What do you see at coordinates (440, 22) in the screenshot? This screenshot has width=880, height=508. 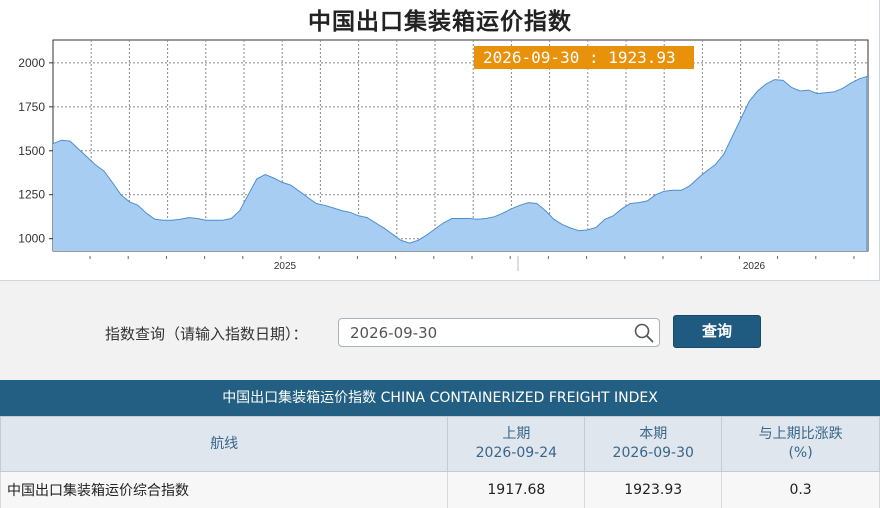 I see `chart-title: 中国出口集装箱运价指数` at bounding box center [440, 22].